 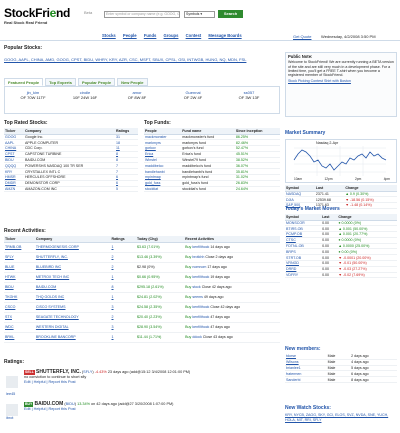 What do you see at coordinates (14, 362) in the screenshot?
I see `ratings-title: Ratings:` at bounding box center [14, 362].